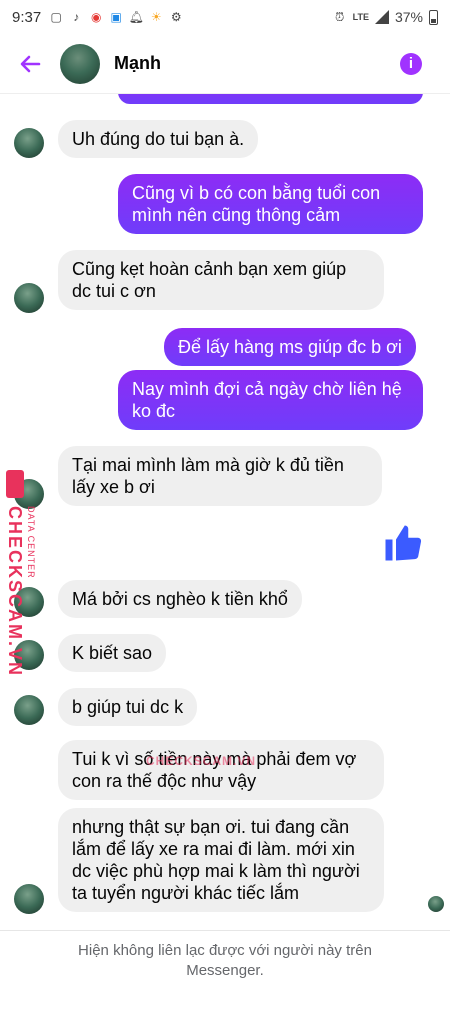 Image resolution: width=450 pixels, height=1024 pixels. I want to click on zalo-icon: ▣, so click(116, 17).